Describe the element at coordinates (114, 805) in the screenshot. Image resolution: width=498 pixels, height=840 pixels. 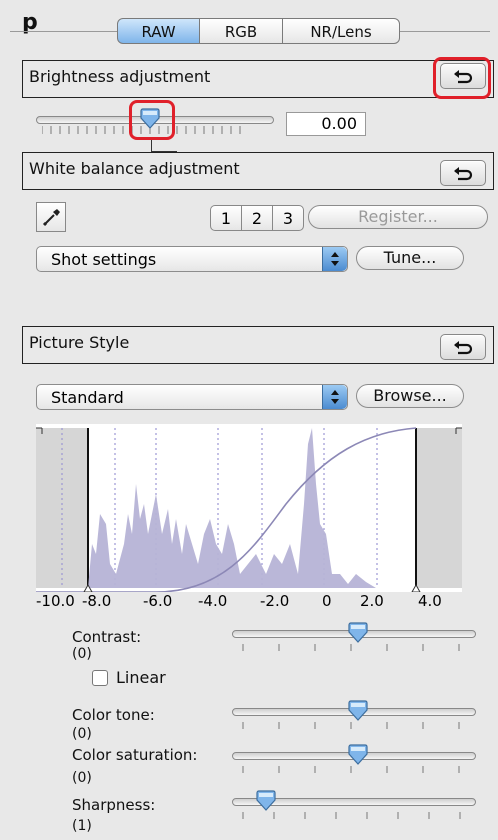
I see `sharpness-label: Sharpness:` at that location.